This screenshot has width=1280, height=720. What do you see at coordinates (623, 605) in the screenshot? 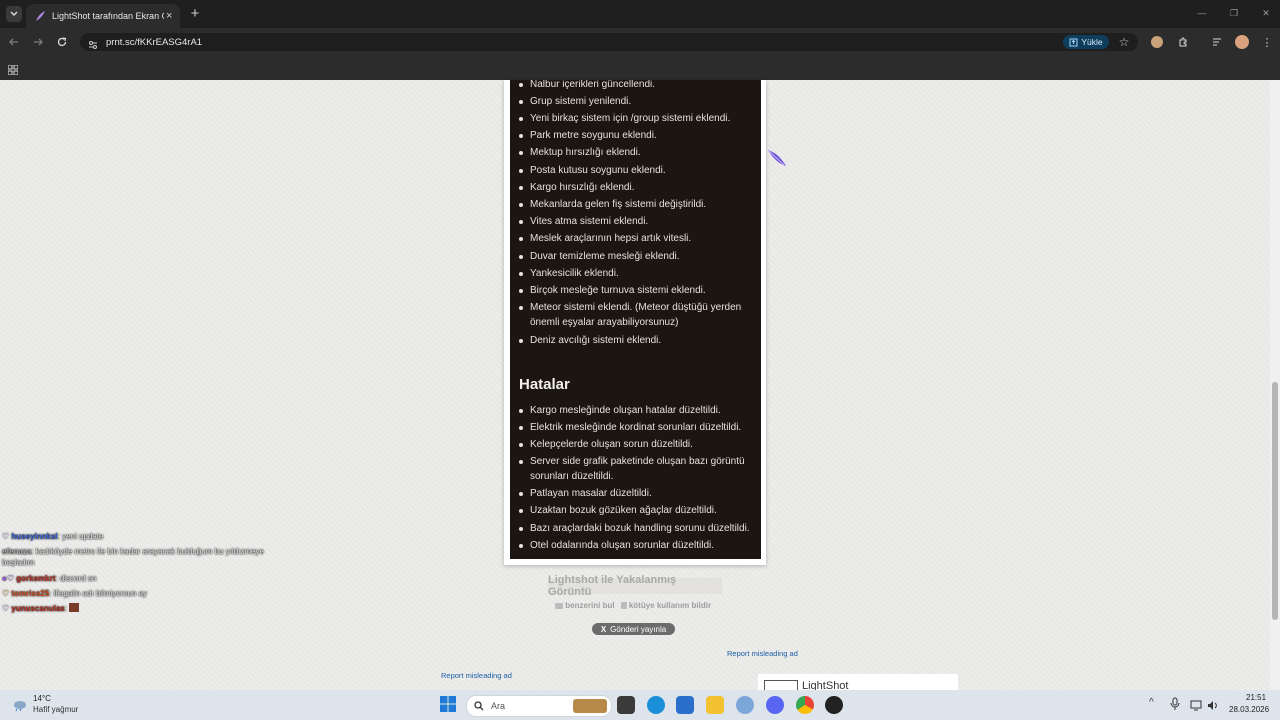
I see `trash-icon` at bounding box center [623, 605].